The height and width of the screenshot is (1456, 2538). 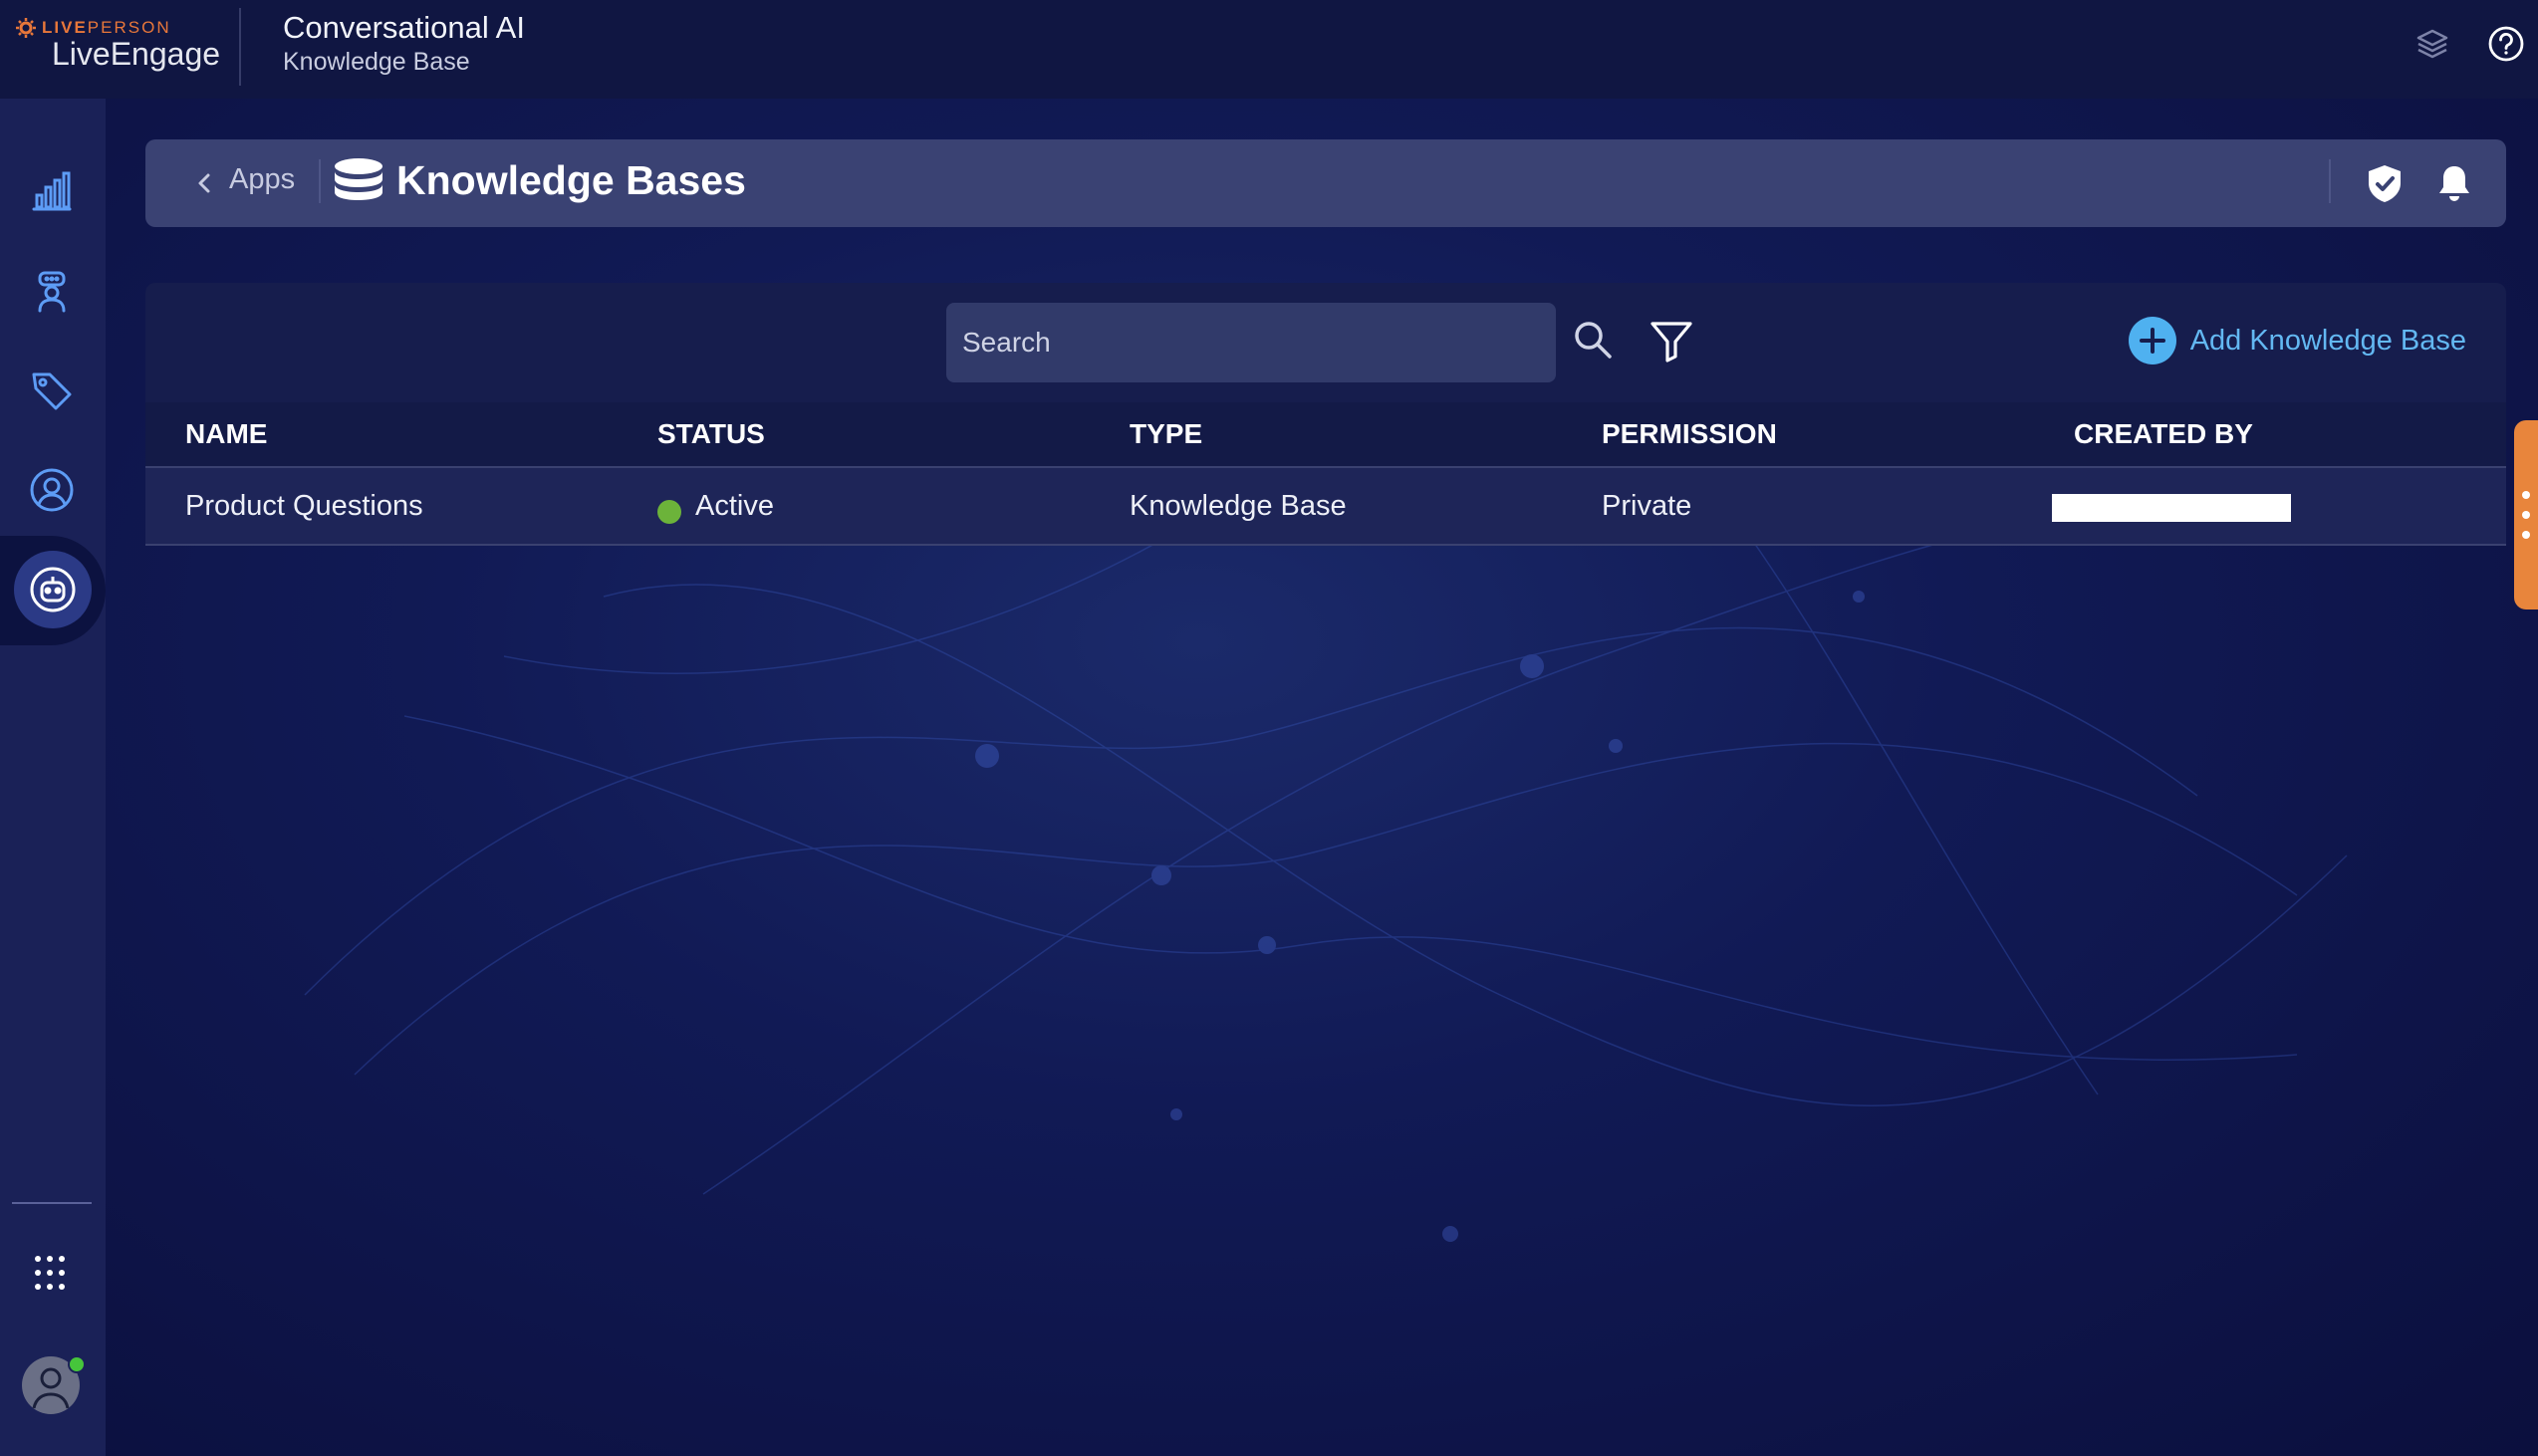 What do you see at coordinates (734, 506) in the screenshot?
I see `row-status: Active` at bounding box center [734, 506].